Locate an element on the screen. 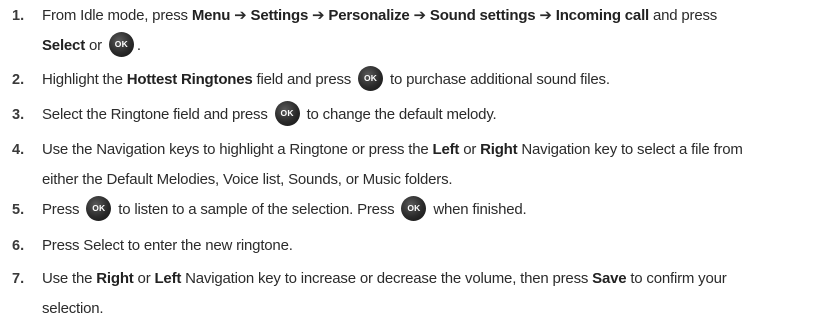  bold-term: Incoming call is located at coordinates (602, 15).